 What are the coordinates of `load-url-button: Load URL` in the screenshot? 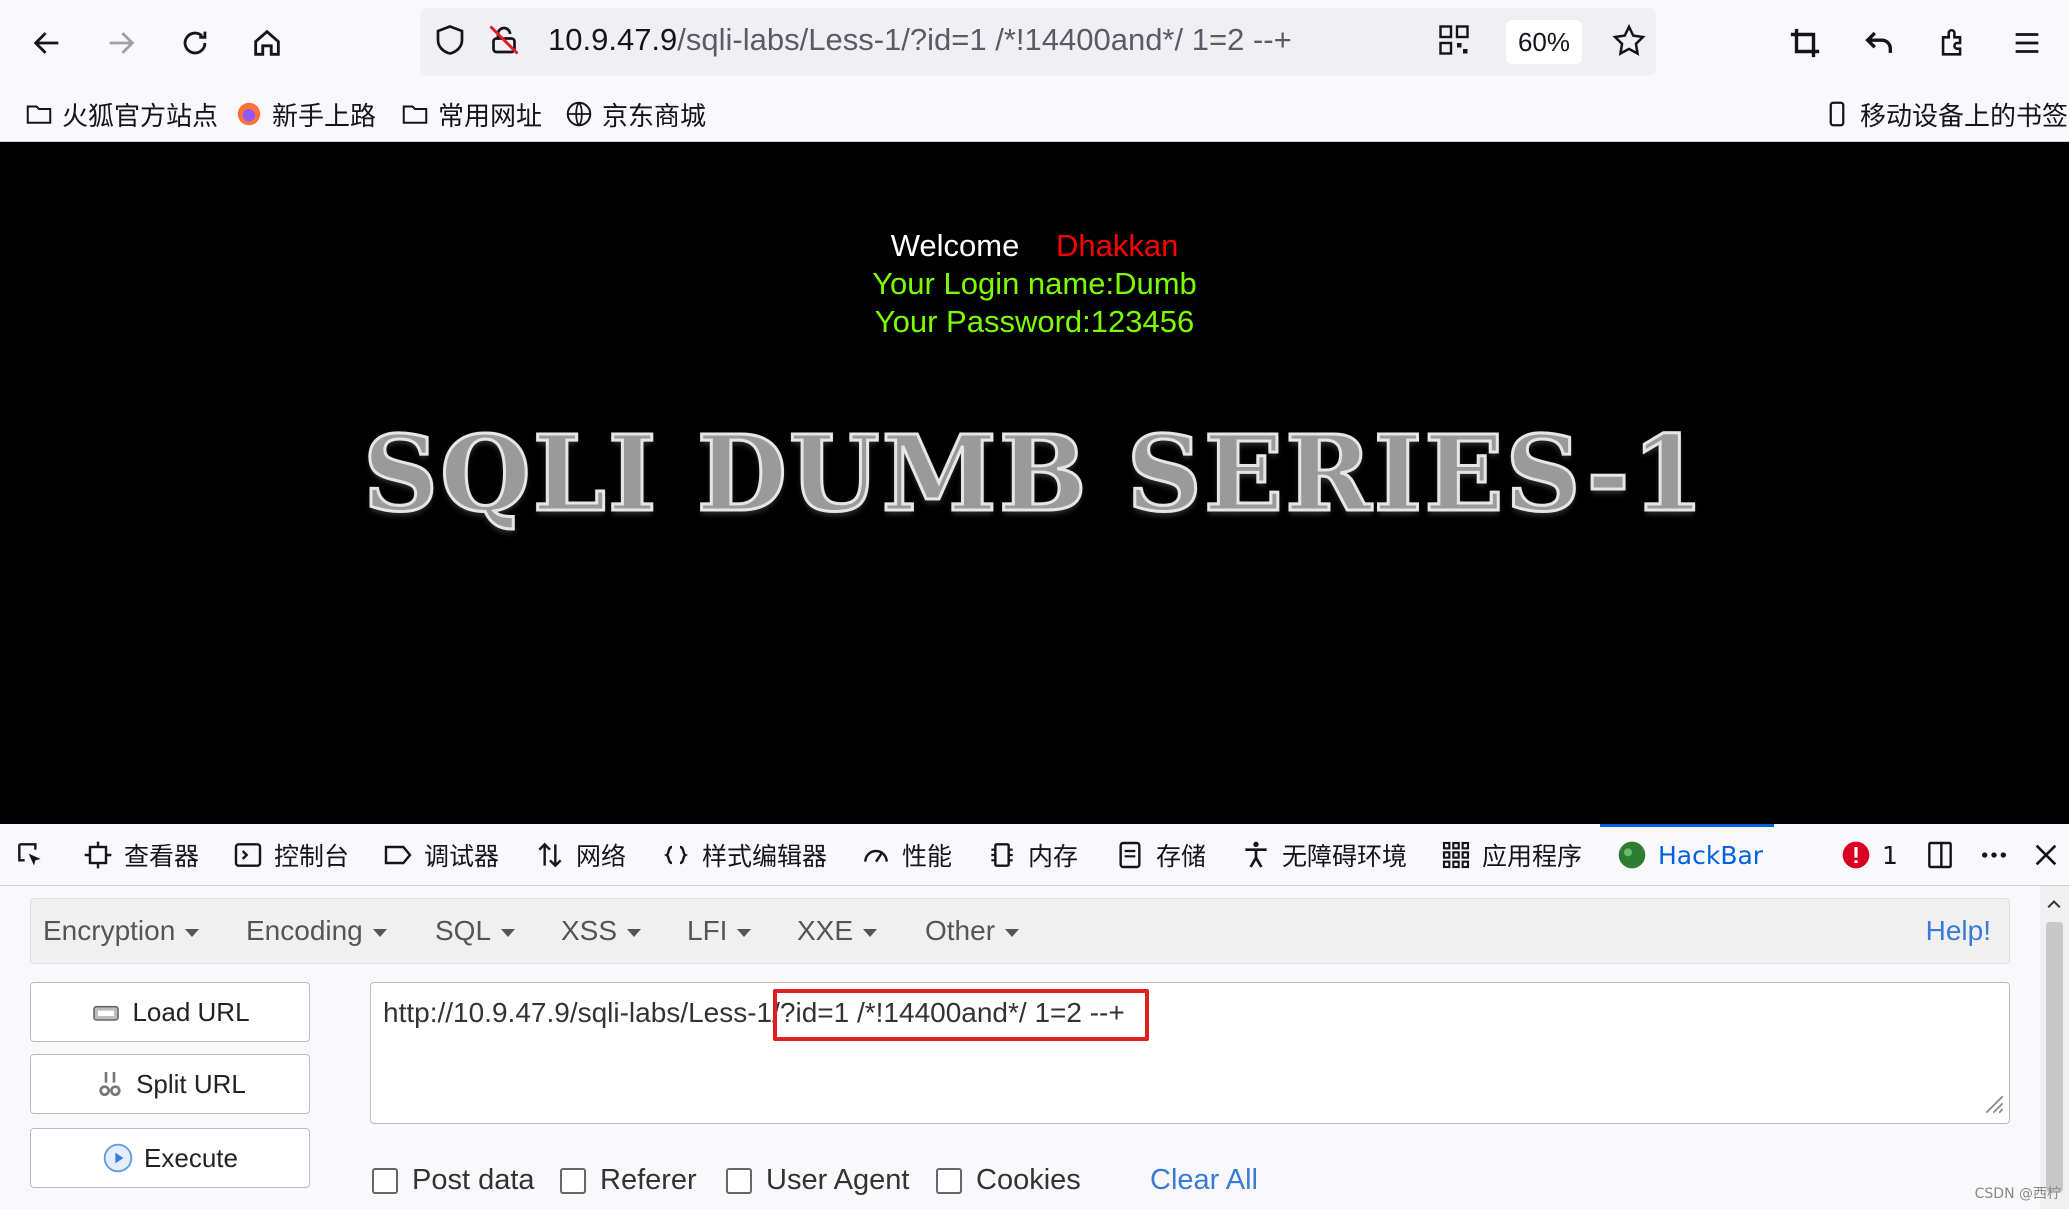 It's located at (170, 1012).